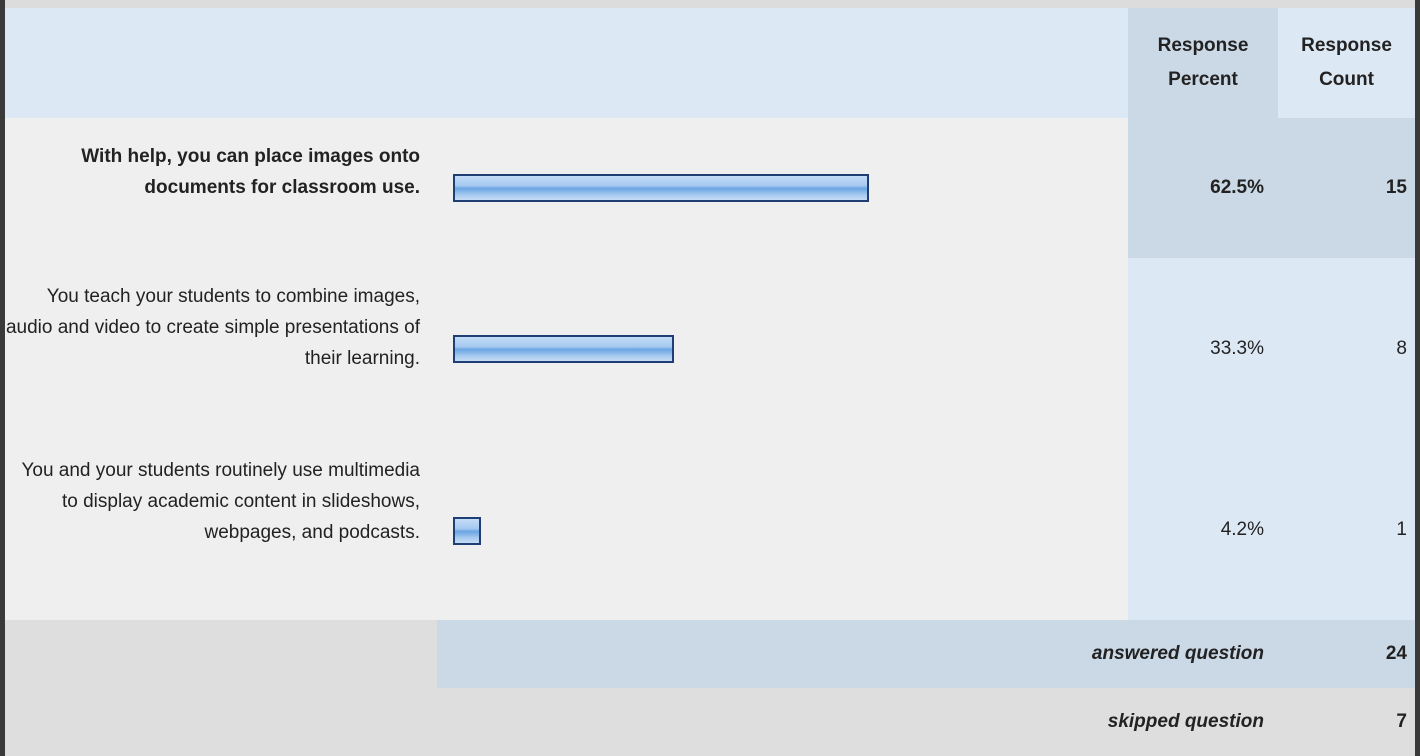 This screenshot has height=756, width=1420. What do you see at coordinates (1237, 348) in the screenshot?
I see `answer-percent: 33.3%` at bounding box center [1237, 348].